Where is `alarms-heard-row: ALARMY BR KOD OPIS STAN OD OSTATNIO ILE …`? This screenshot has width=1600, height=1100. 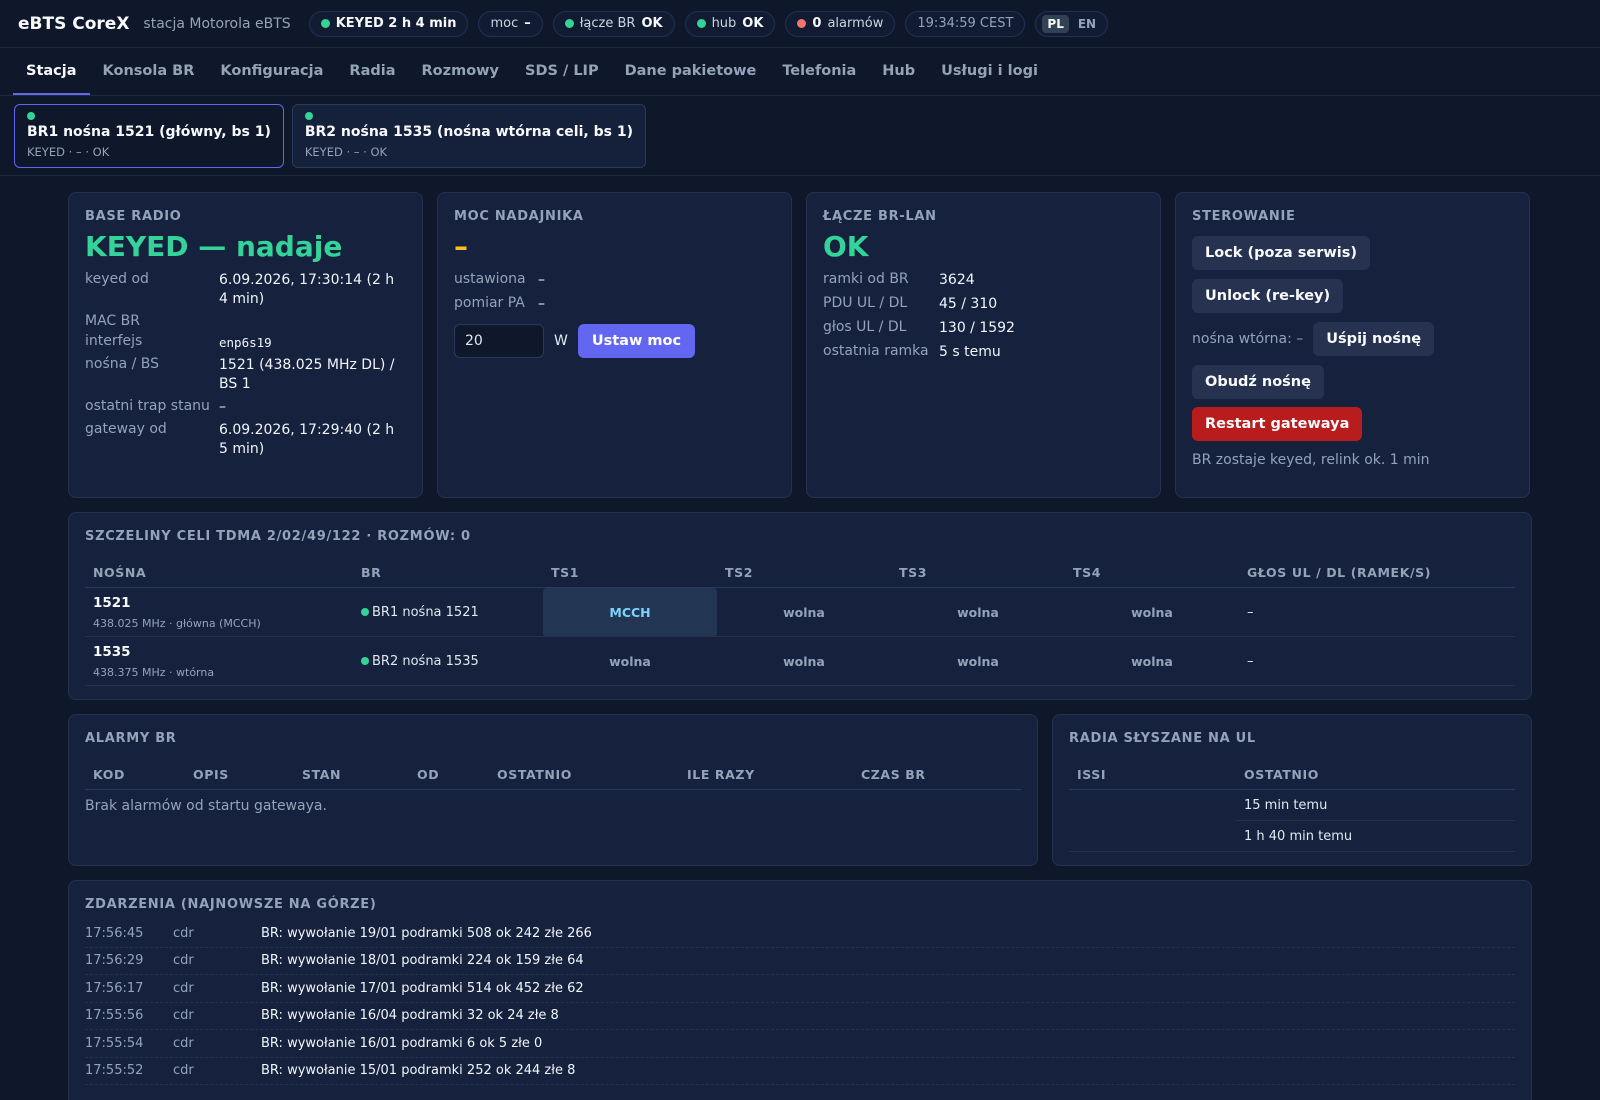
alarms-heard-row: ALARMY BR KOD OPIS STAN OD OSTATNIO ILE … is located at coordinates (800, 790).